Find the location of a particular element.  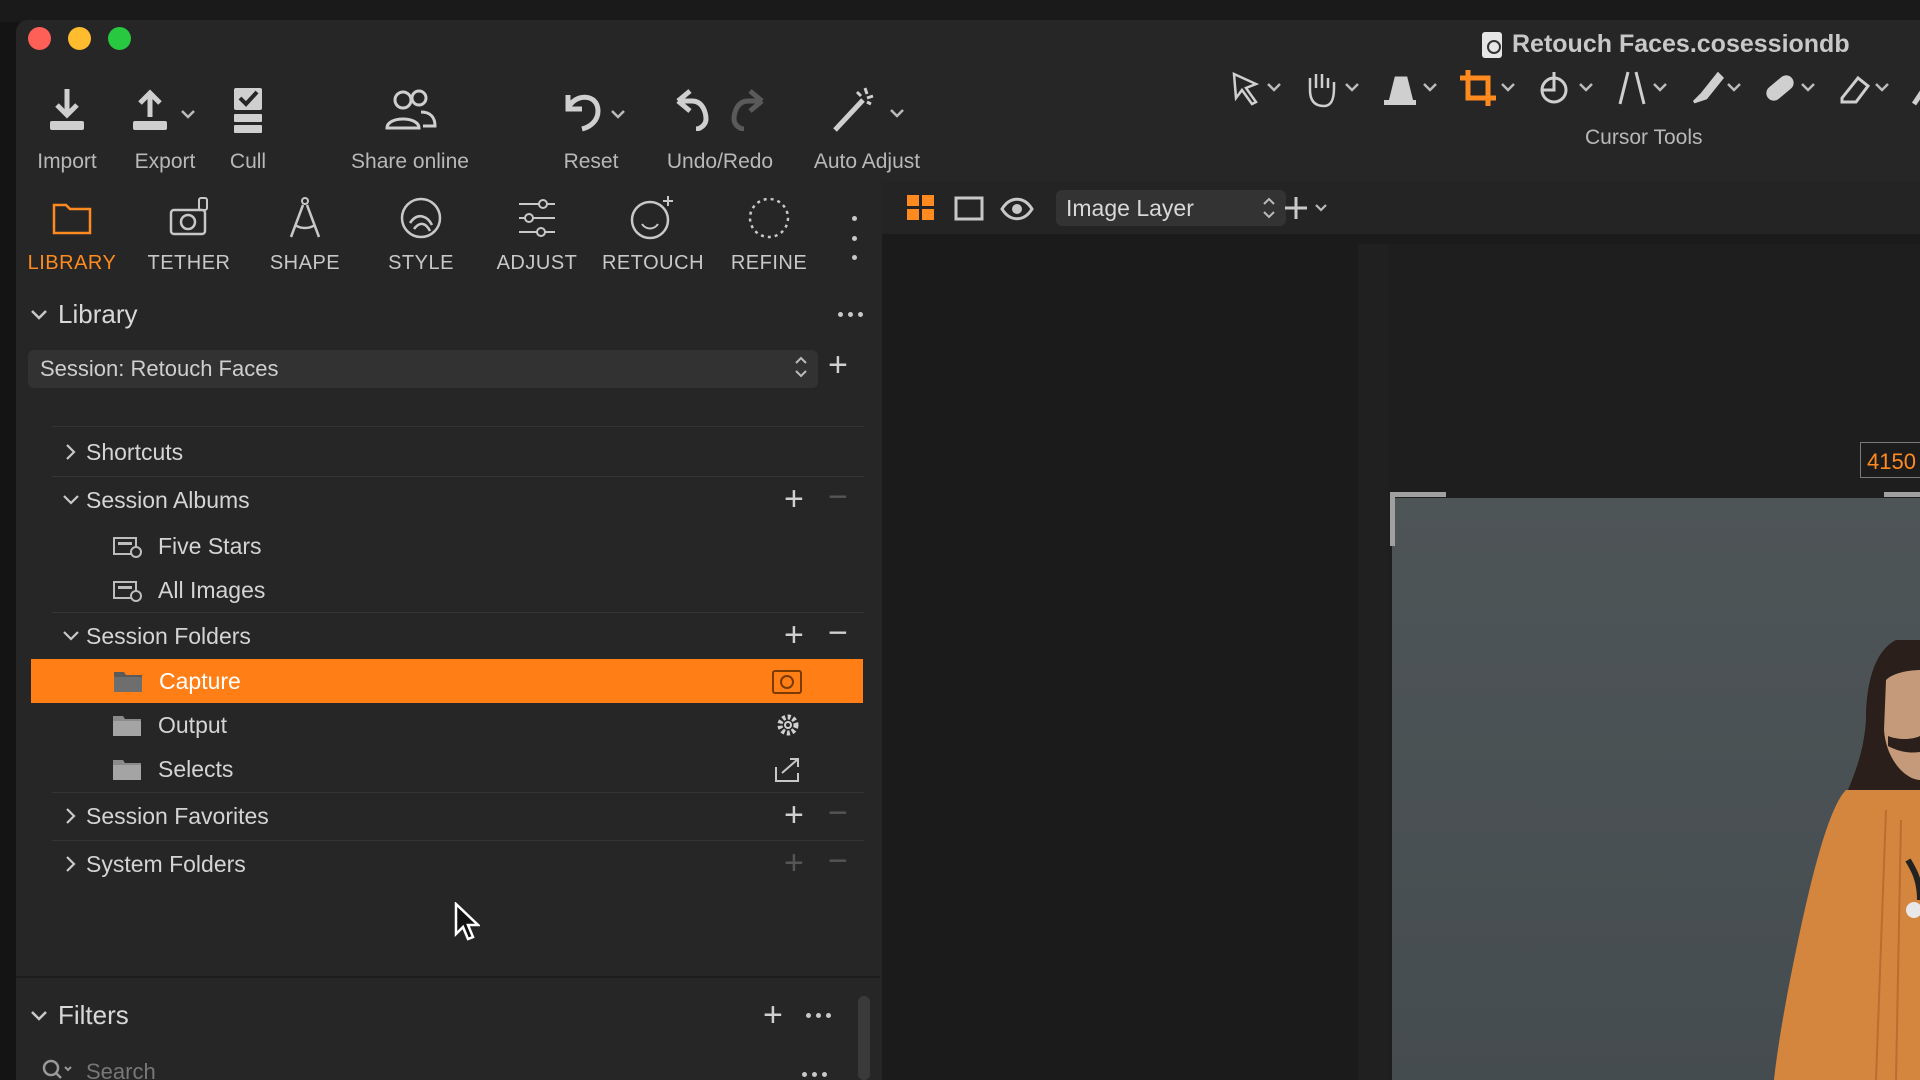

maximize-window-button is located at coordinates (119, 38).